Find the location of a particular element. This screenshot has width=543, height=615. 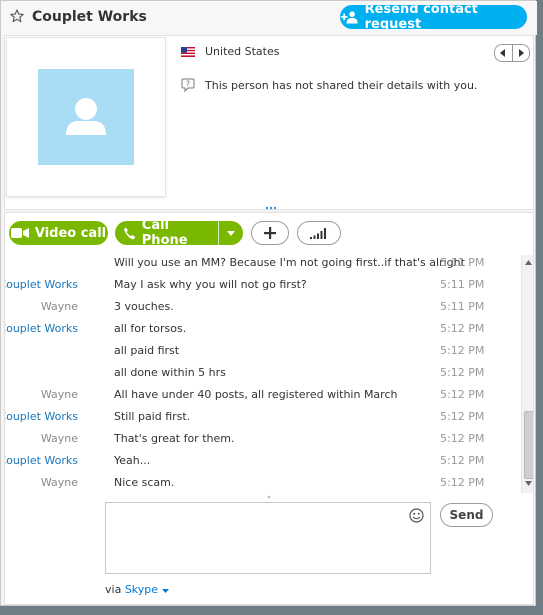

call-phone-button: Call Phone is located at coordinates (166, 233).